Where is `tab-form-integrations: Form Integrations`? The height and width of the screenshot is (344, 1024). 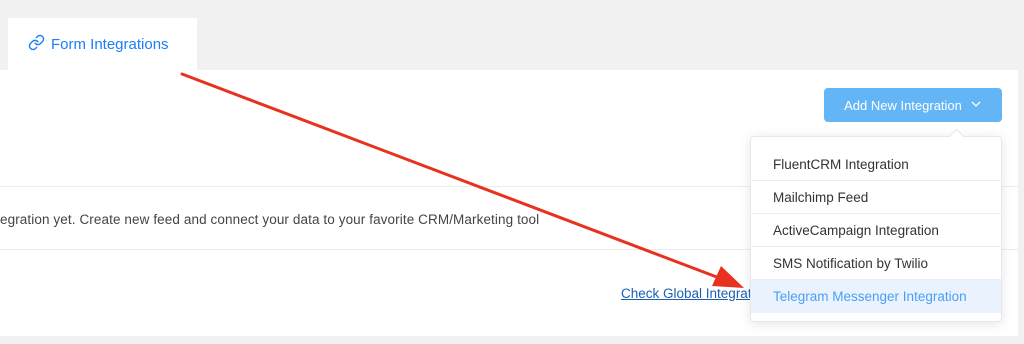
tab-form-integrations: Form Integrations is located at coordinates (102, 44).